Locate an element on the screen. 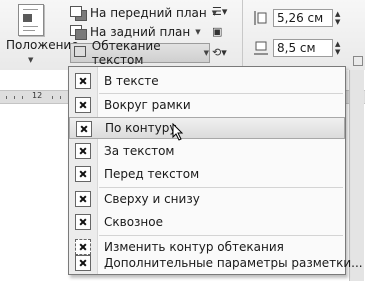  height-icon is located at coordinates (261, 18).